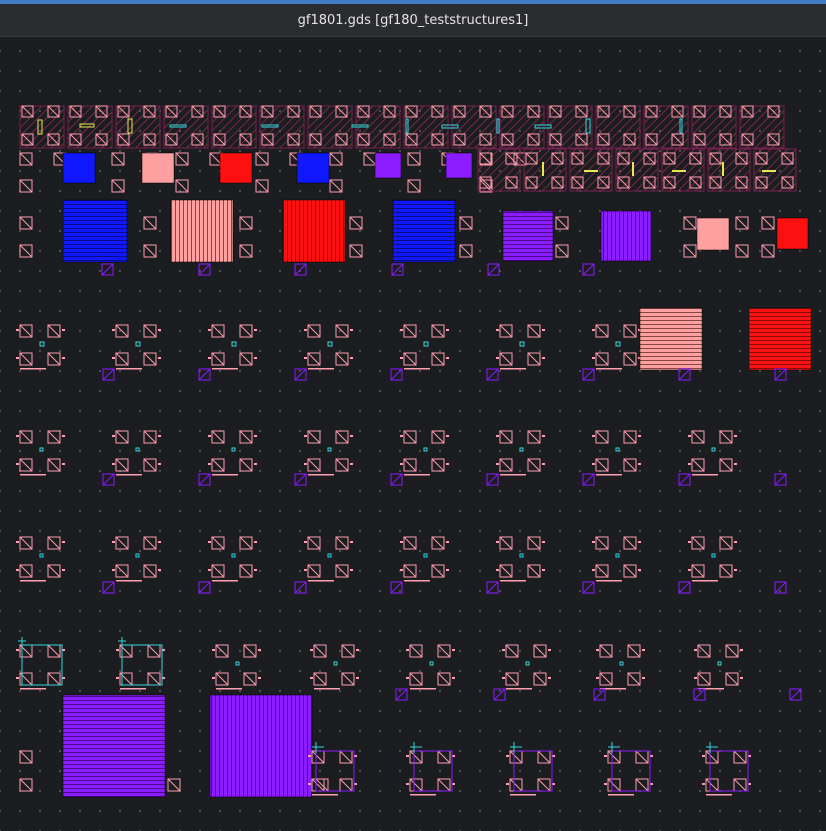  What do you see at coordinates (413, 20) in the screenshot?
I see `window-title-bar: gf1801.gds [gf180_teststructures1]` at bounding box center [413, 20].